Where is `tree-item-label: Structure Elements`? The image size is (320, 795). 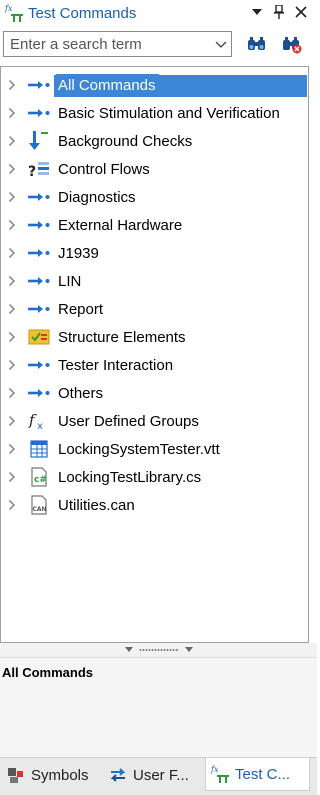 tree-item-label: Structure Elements is located at coordinates (122, 337).